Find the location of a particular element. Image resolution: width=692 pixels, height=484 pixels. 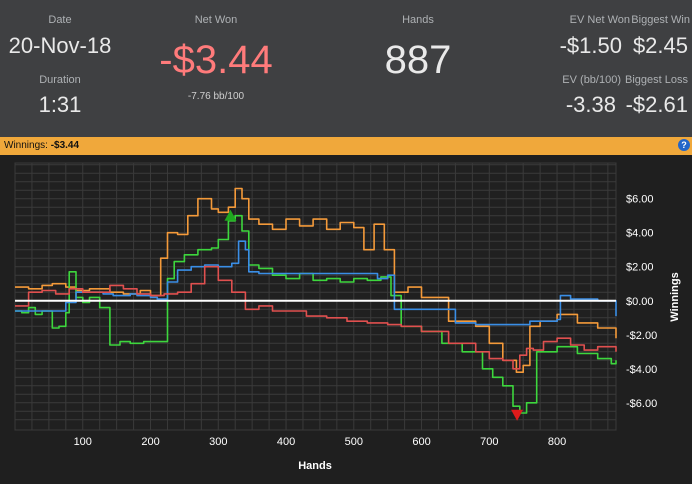

hands-value: 887 is located at coordinates (418, 60).